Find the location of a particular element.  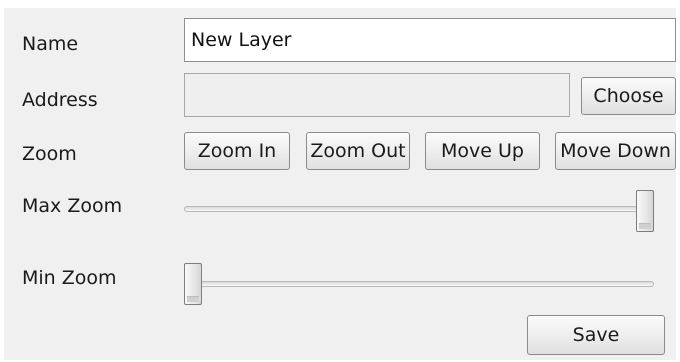

min-zoom-handle is located at coordinates (193, 284).